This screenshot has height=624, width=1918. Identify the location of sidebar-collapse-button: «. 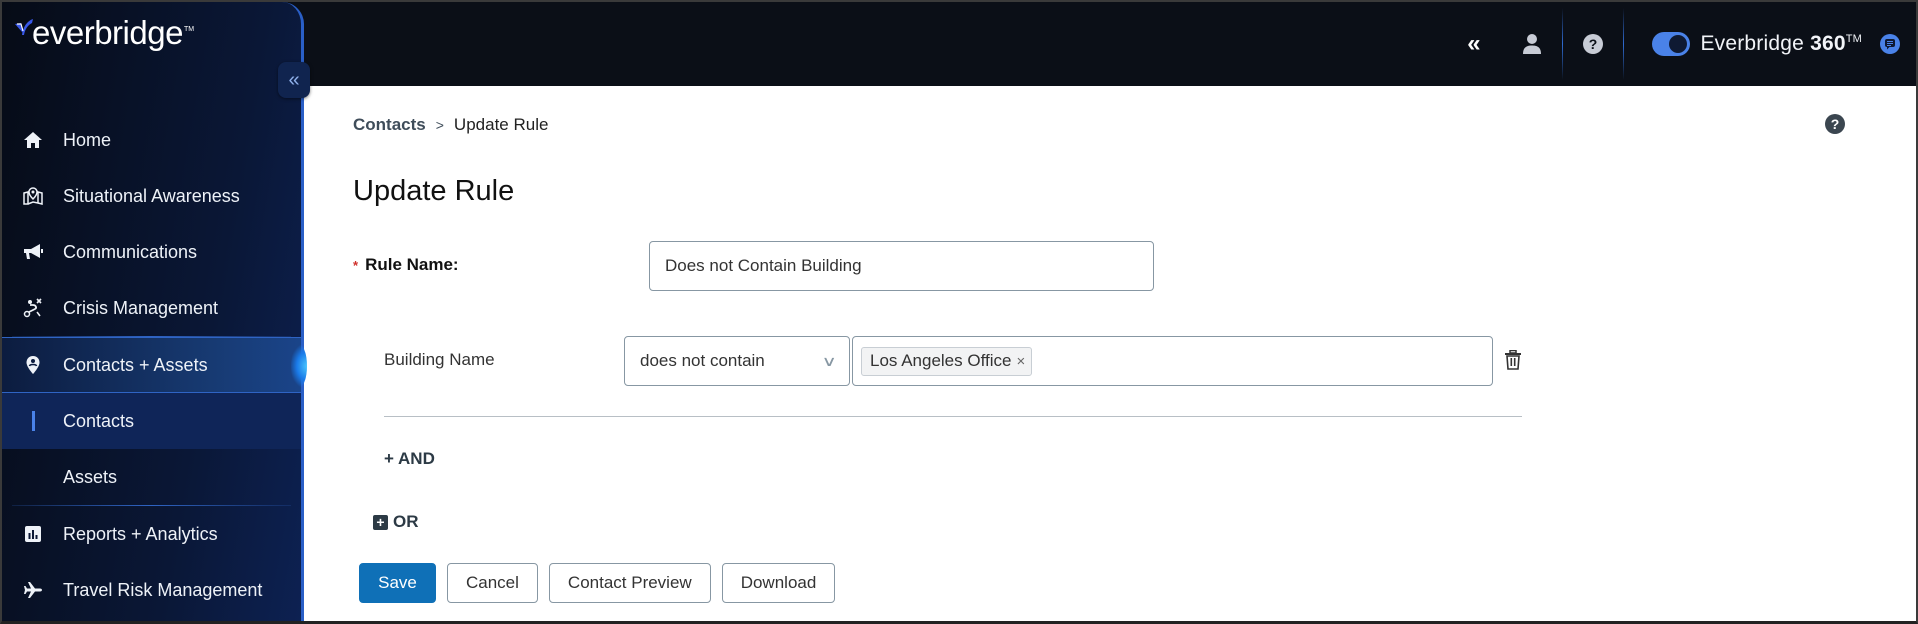
(294, 80).